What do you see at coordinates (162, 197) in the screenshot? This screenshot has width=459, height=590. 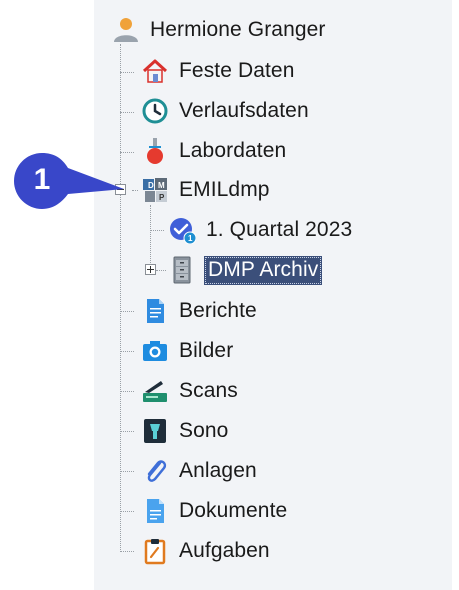 I see `svg-text: P` at bounding box center [162, 197].